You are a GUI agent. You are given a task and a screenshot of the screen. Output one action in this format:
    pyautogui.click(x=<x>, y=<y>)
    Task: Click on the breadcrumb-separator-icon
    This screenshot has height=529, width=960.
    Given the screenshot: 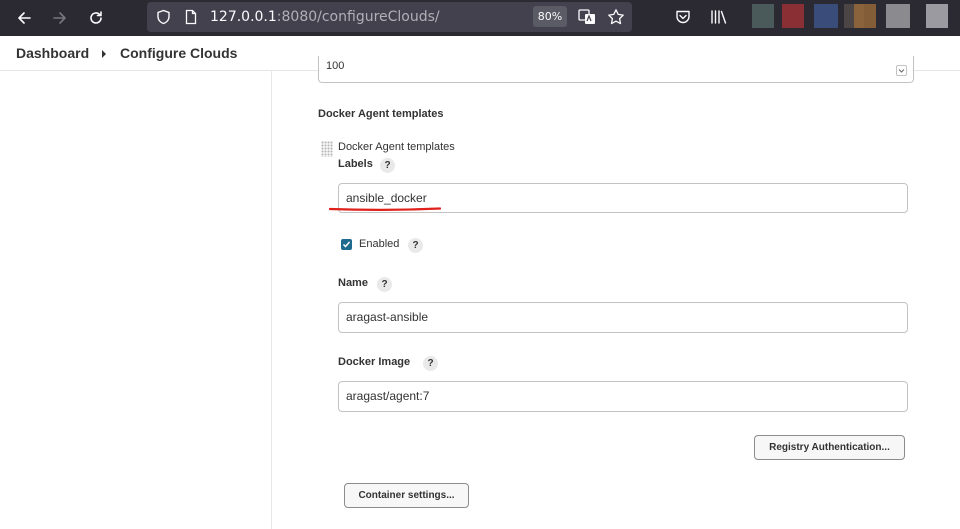 What is the action you would take?
    pyautogui.click(x=104, y=54)
    